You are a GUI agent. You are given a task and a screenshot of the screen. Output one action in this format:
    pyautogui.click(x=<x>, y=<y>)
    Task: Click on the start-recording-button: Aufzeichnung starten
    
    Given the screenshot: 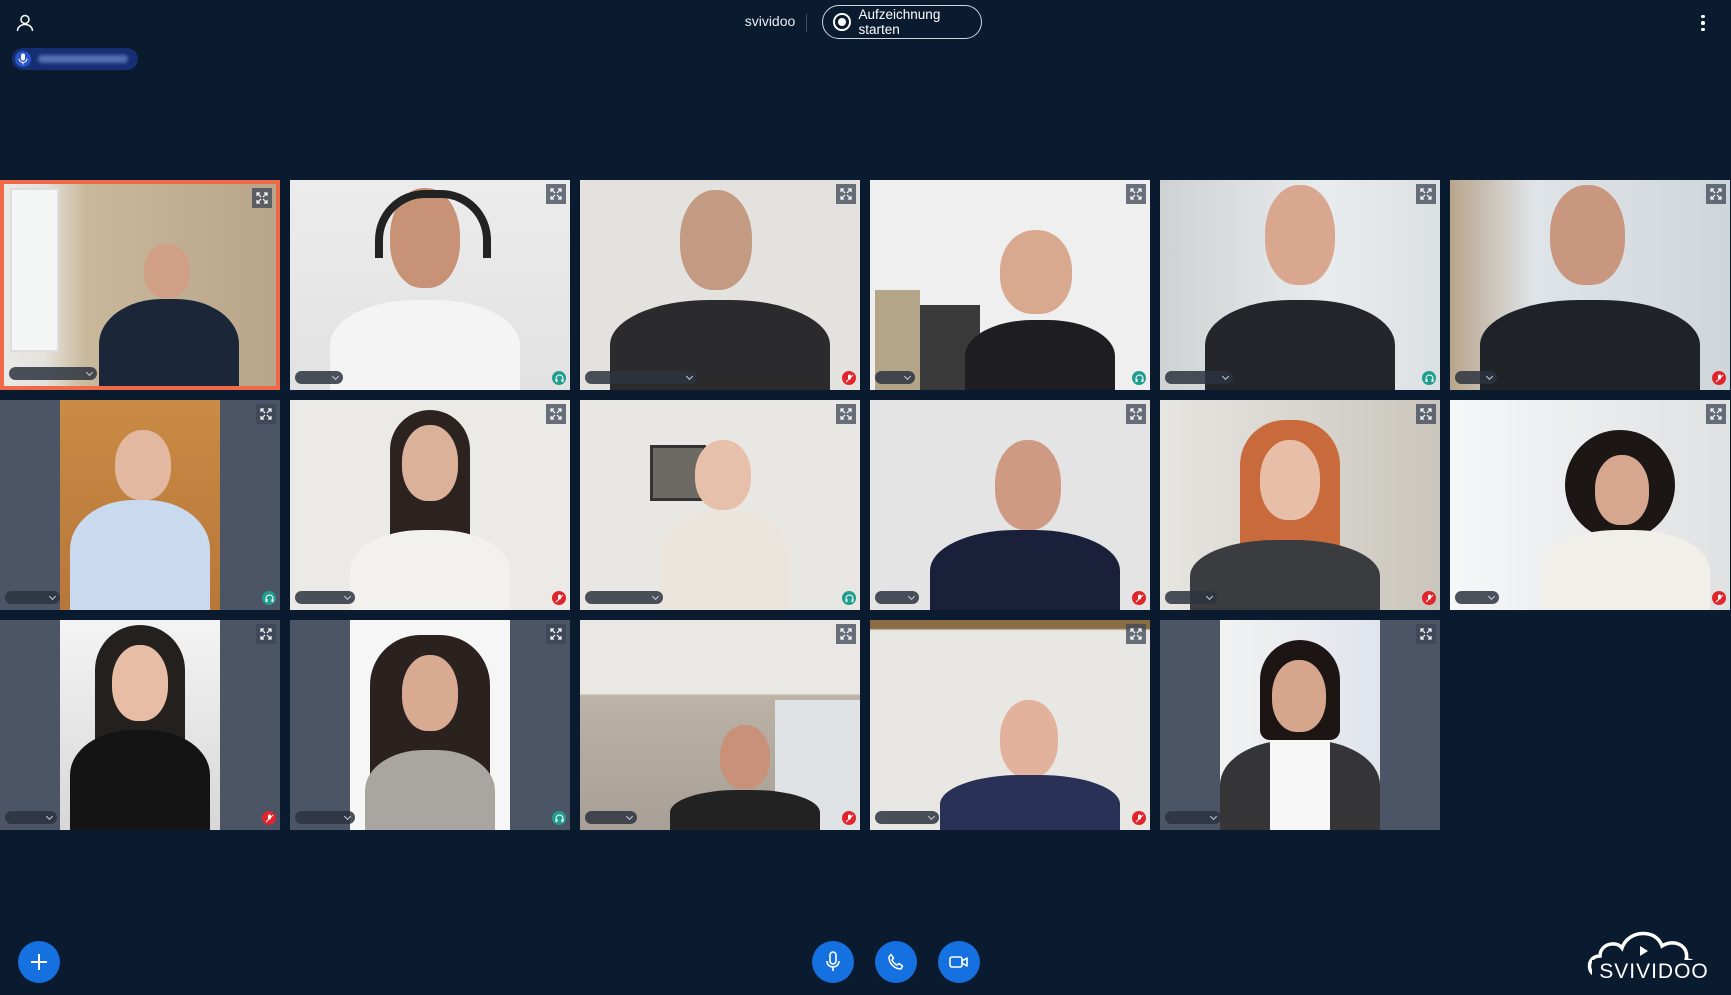 What is the action you would take?
    pyautogui.click(x=902, y=22)
    